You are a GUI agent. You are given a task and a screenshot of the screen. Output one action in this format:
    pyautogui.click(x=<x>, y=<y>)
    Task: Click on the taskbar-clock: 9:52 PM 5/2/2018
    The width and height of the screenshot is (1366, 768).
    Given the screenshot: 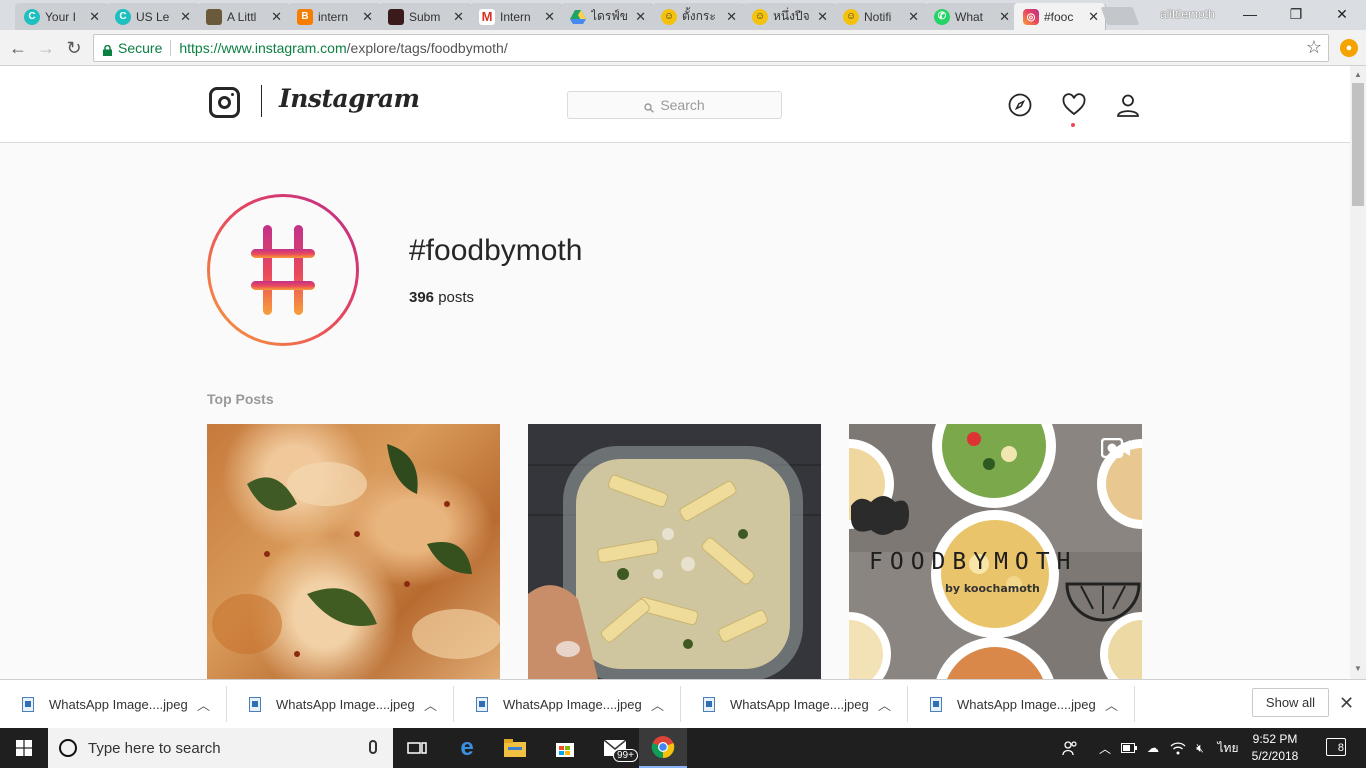 What is the action you would take?
    pyautogui.click(x=1275, y=748)
    